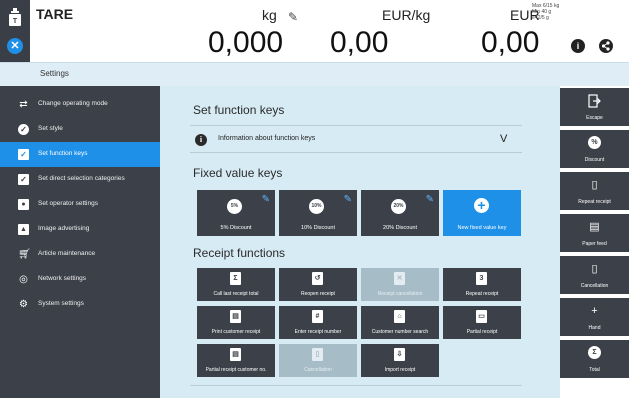  Describe the element at coordinates (356, 141) in the screenshot. I see `info-function-keys-row: i Information about function keys V` at that location.